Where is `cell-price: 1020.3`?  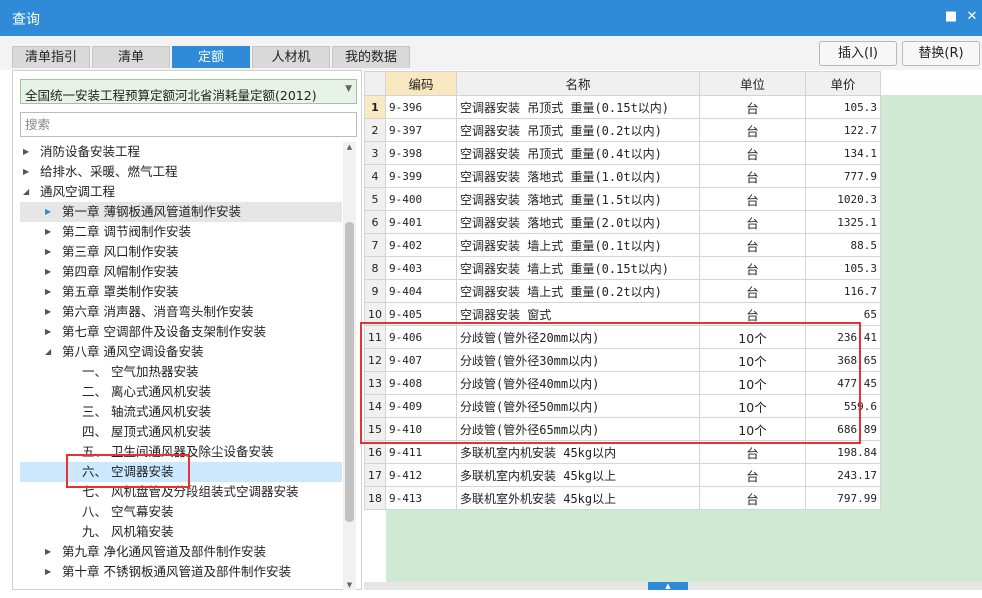
cell-price: 1020.3 is located at coordinates (843, 199).